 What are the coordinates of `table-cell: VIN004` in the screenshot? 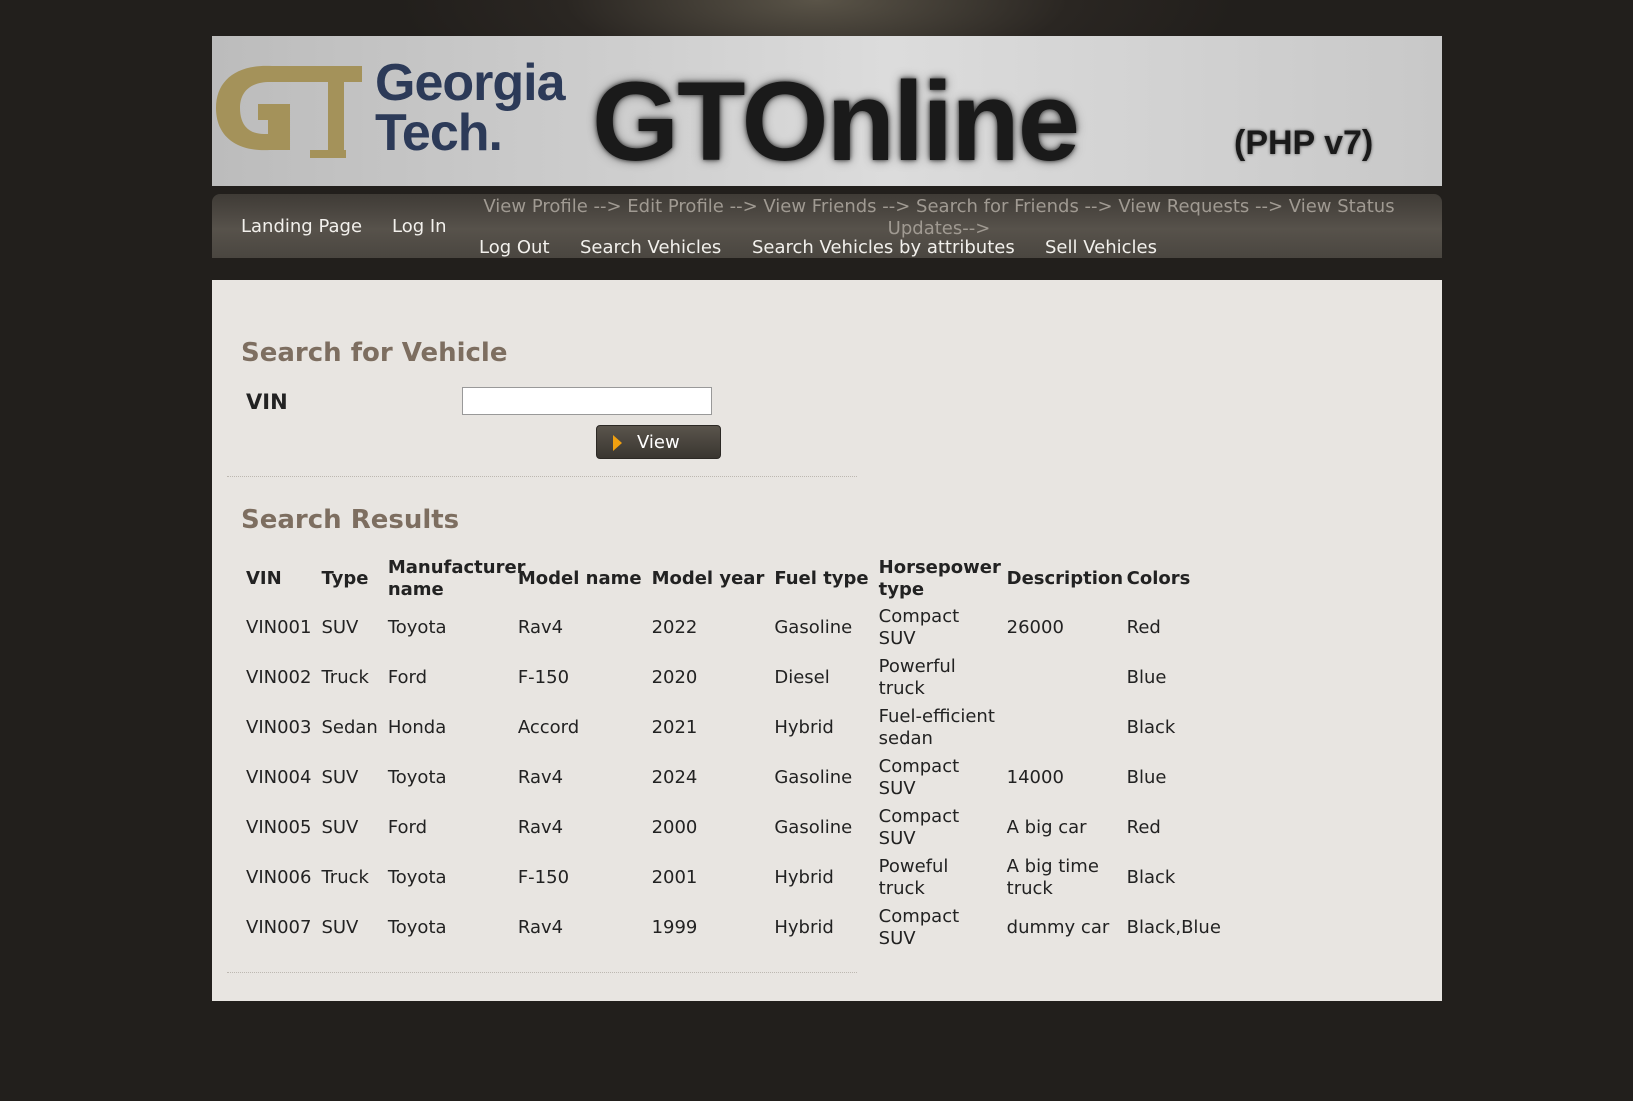 It's located at (279, 777).